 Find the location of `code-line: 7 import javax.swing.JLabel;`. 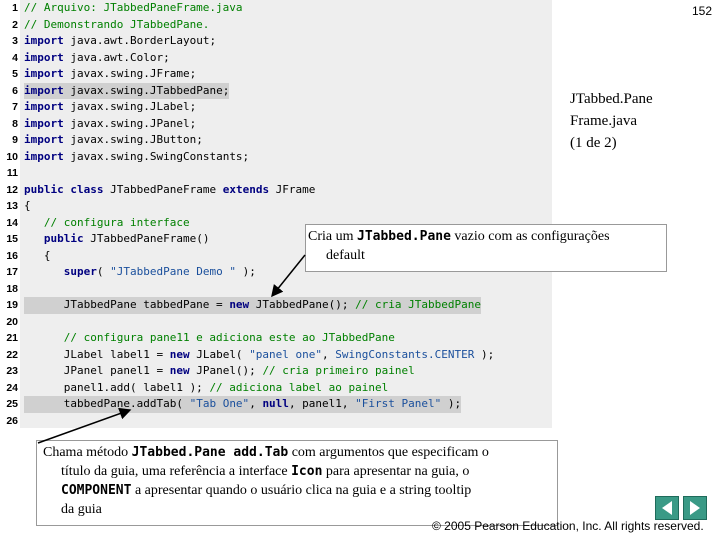

code-line: 7 import javax.swing.JLabel; is located at coordinates (276, 107).